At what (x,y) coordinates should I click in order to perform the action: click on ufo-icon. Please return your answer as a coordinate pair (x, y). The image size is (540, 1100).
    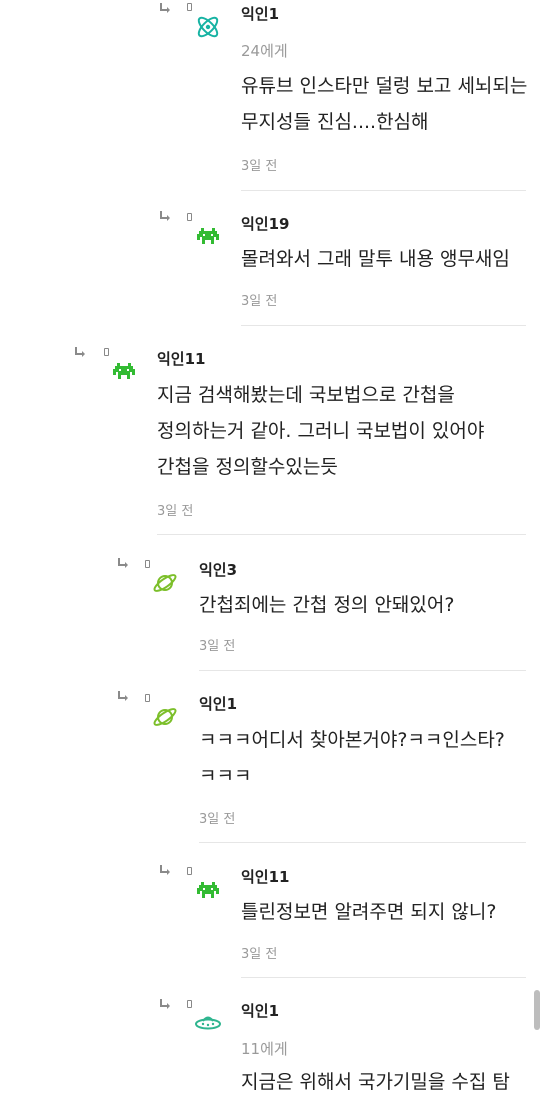
    Looking at the image, I should click on (208, 1023).